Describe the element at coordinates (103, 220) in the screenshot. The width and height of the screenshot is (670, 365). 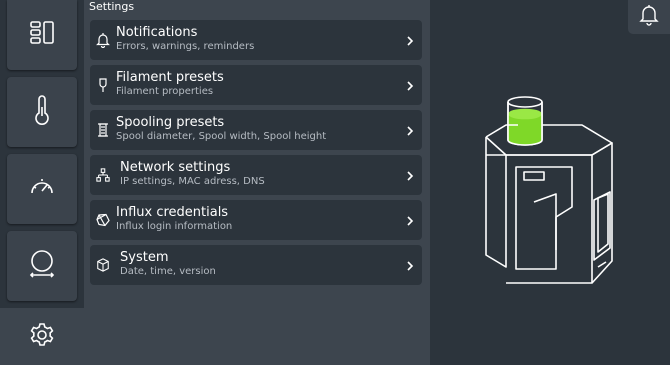
I see `influx-icon` at that location.